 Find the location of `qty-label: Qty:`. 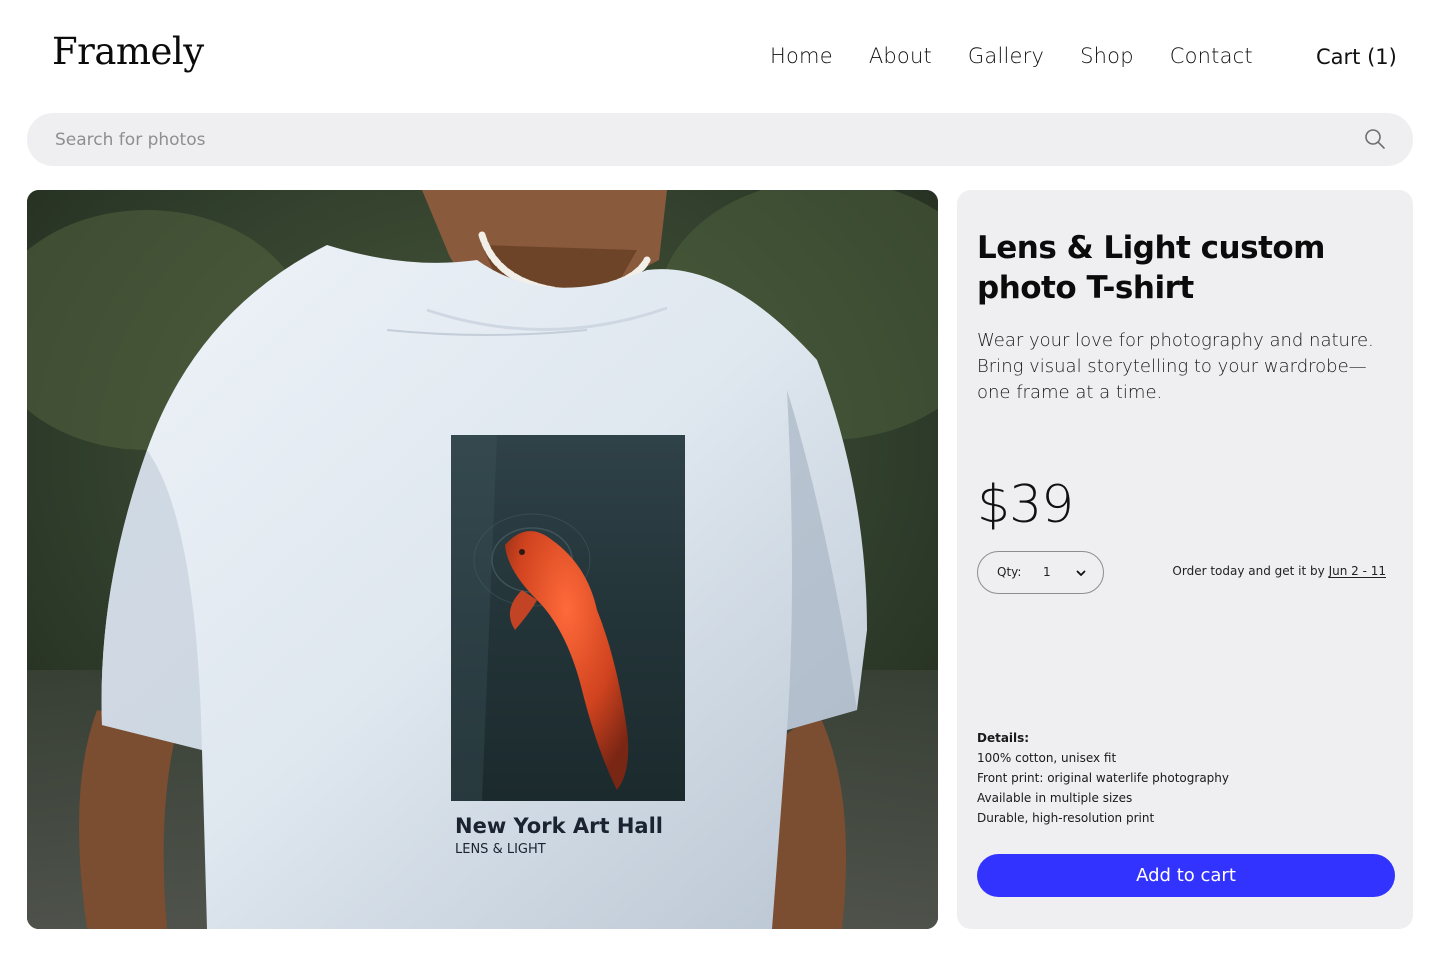

qty-label: Qty: is located at coordinates (1009, 572).